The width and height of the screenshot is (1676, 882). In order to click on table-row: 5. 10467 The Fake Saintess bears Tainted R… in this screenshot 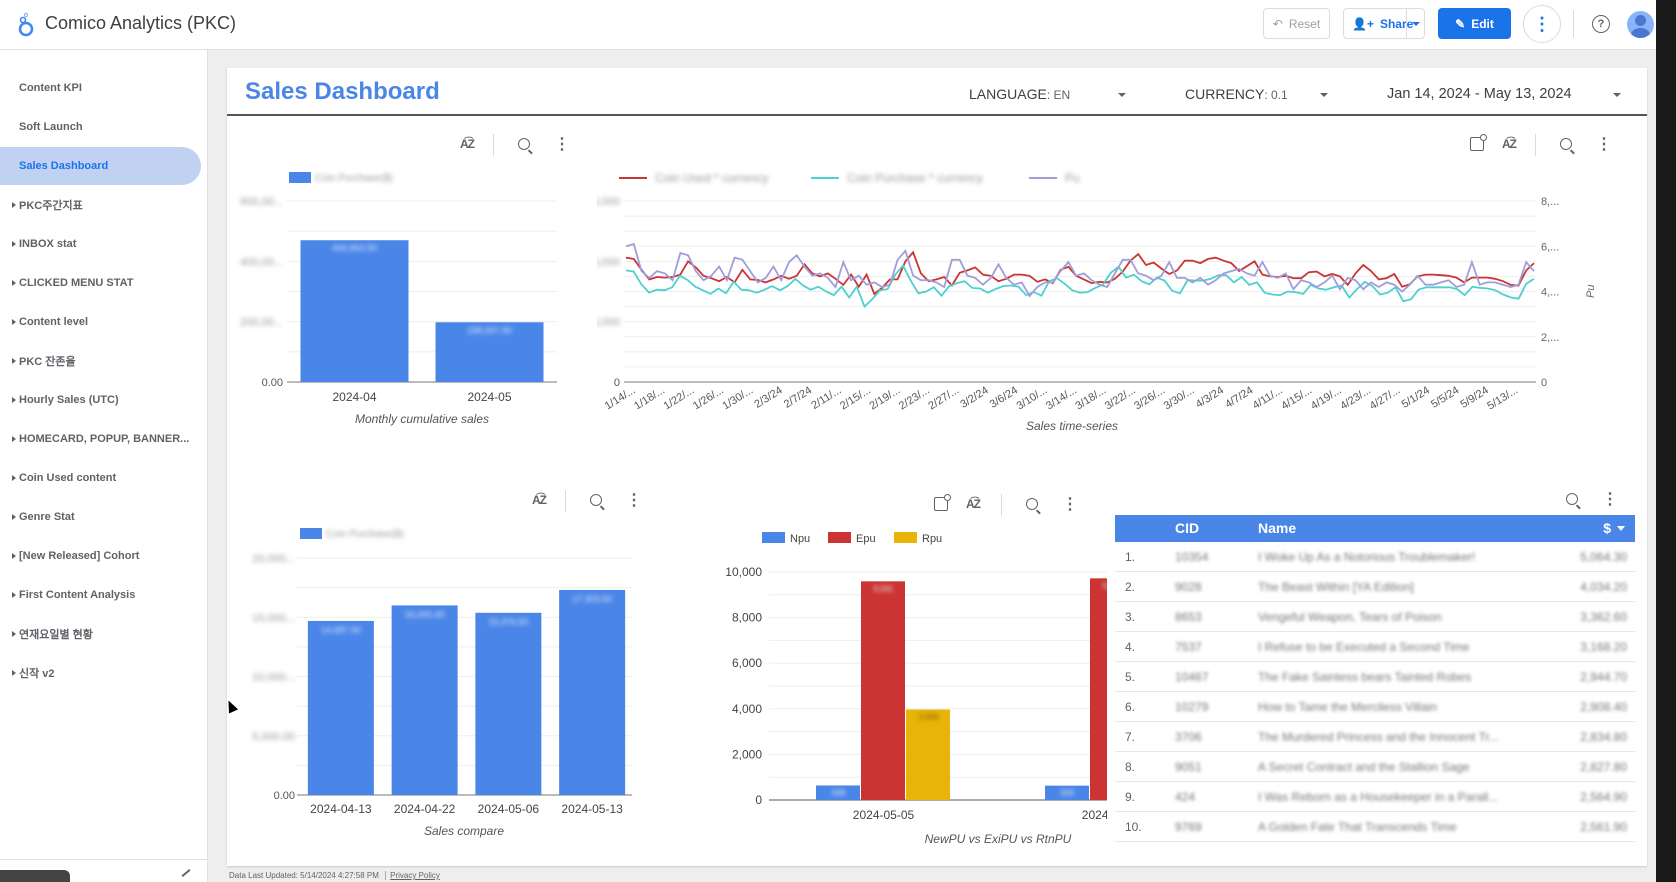, I will do `click(1375, 677)`.